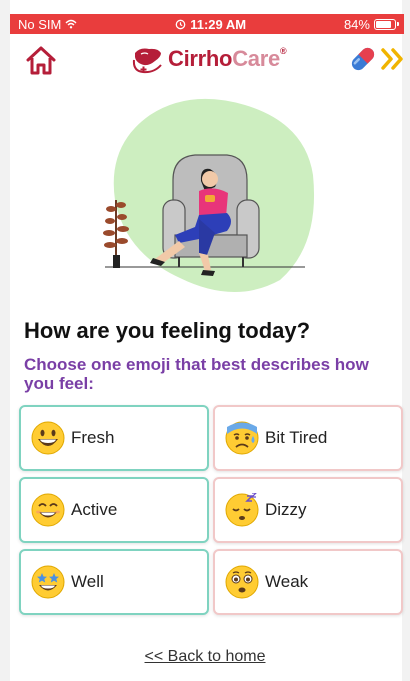 Image resolution: width=410 pixels, height=681 pixels. I want to click on mood-label: Dizzy, so click(286, 509).